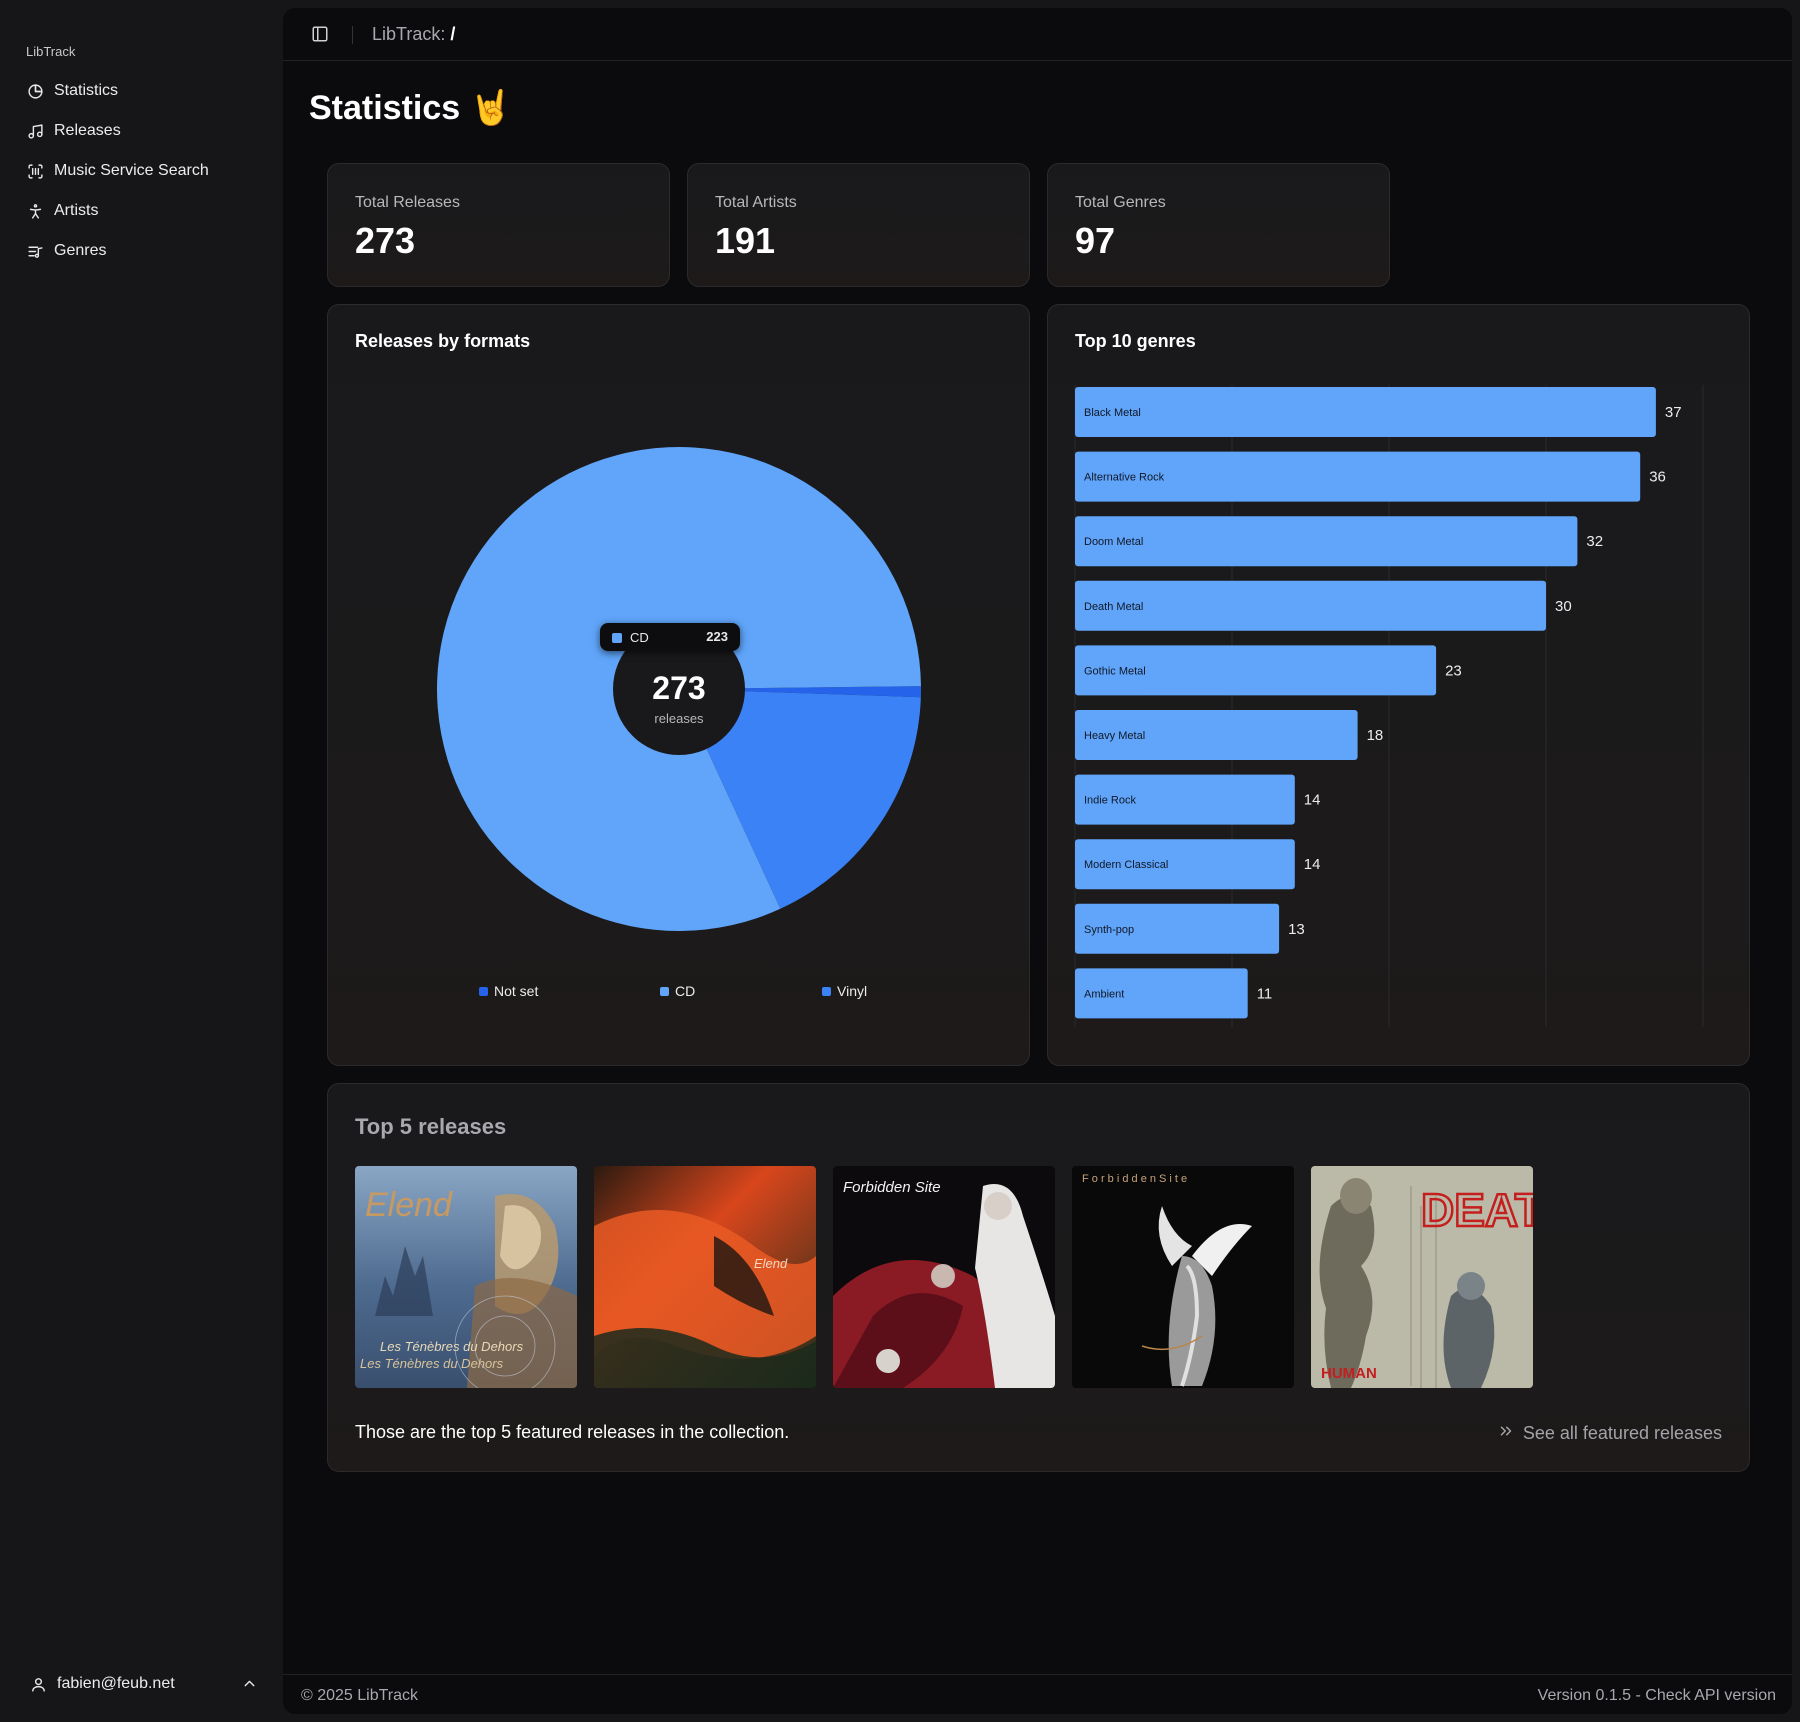 The image size is (1800, 1722). What do you see at coordinates (86, 90) in the screenshot?
I see `sidebar-item-label: Statistics` at bounding box center [86, 90].